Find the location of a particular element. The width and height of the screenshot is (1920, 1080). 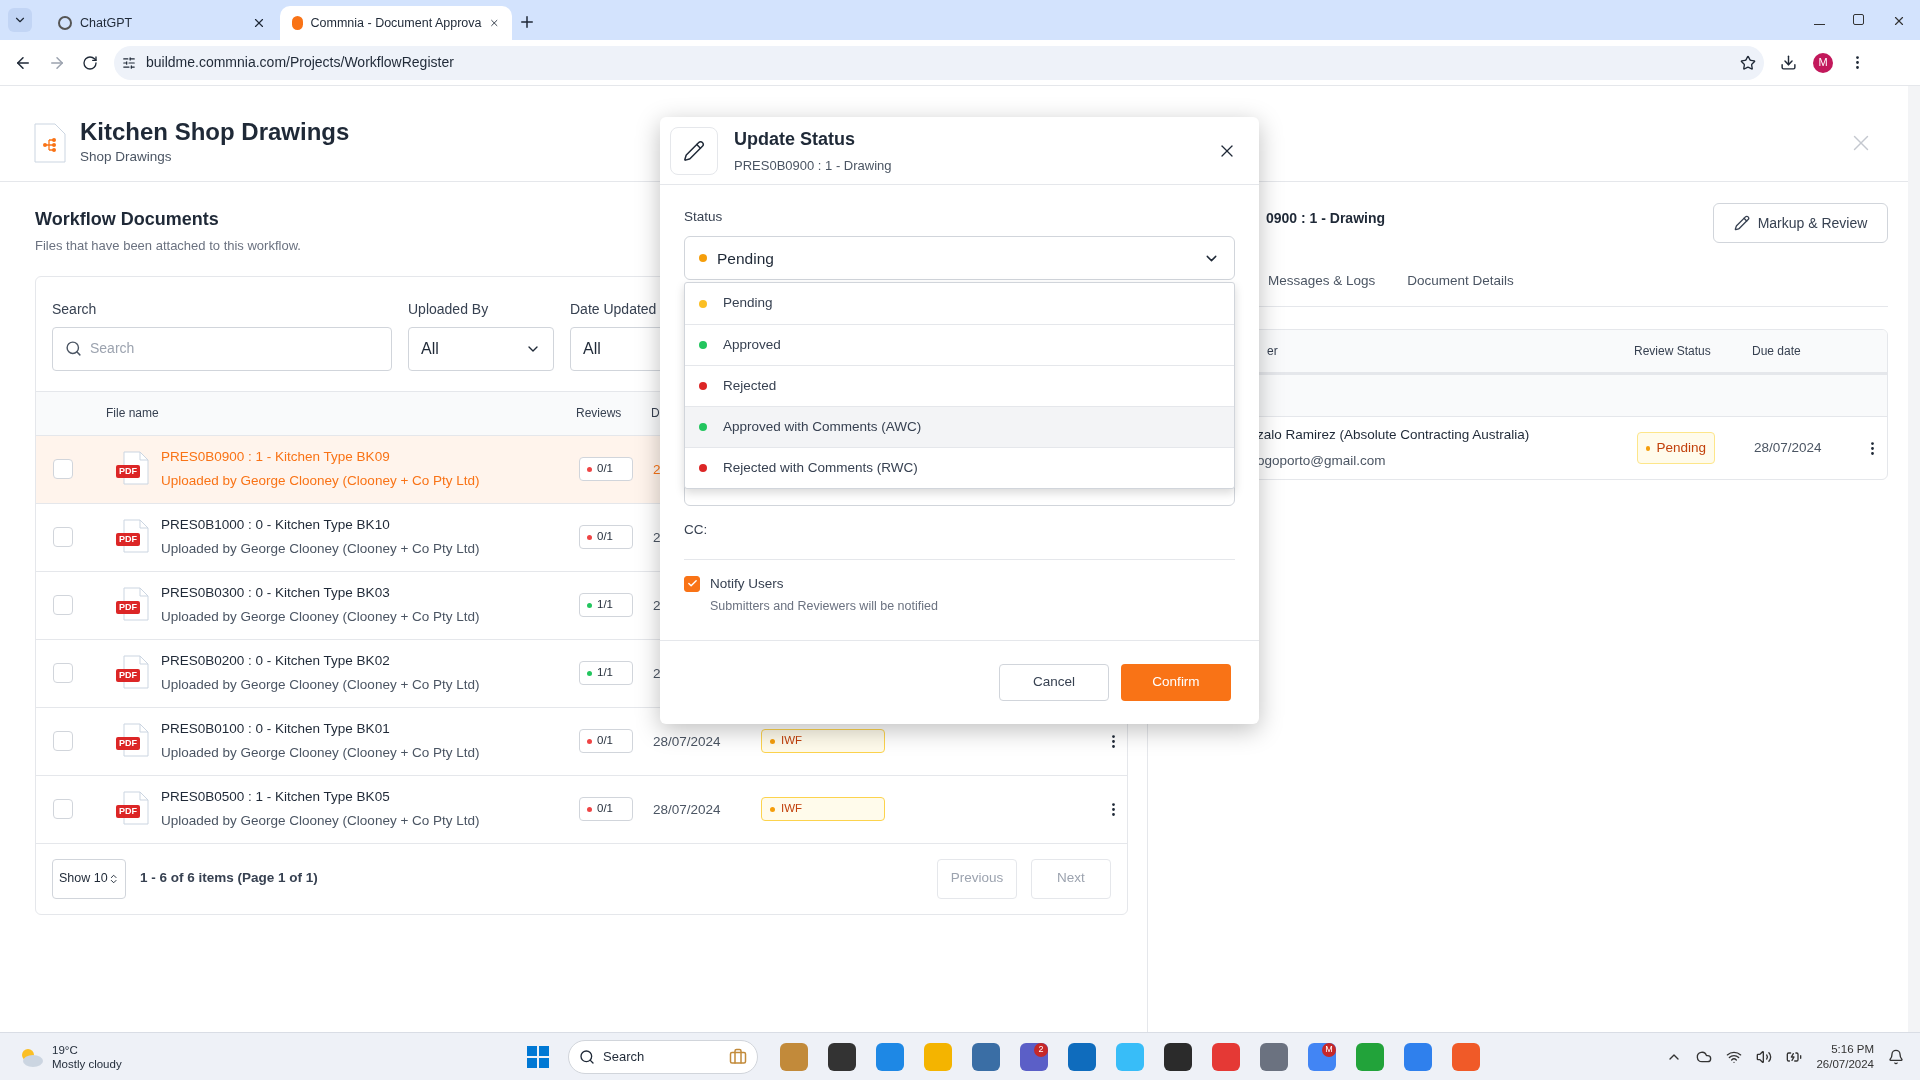

profile-avatar: M is located at coordinates (1823, 62).